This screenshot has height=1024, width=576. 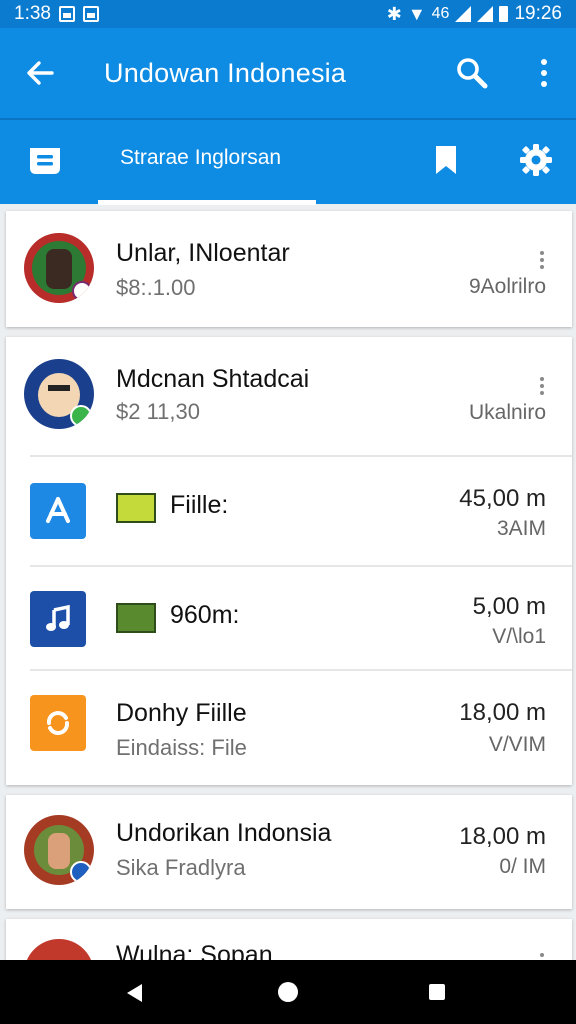 What do you see at coordinates (394, 13) in the screenshot?
I see `bluetooth-icon: ✱` at bounding box center [394, 13].